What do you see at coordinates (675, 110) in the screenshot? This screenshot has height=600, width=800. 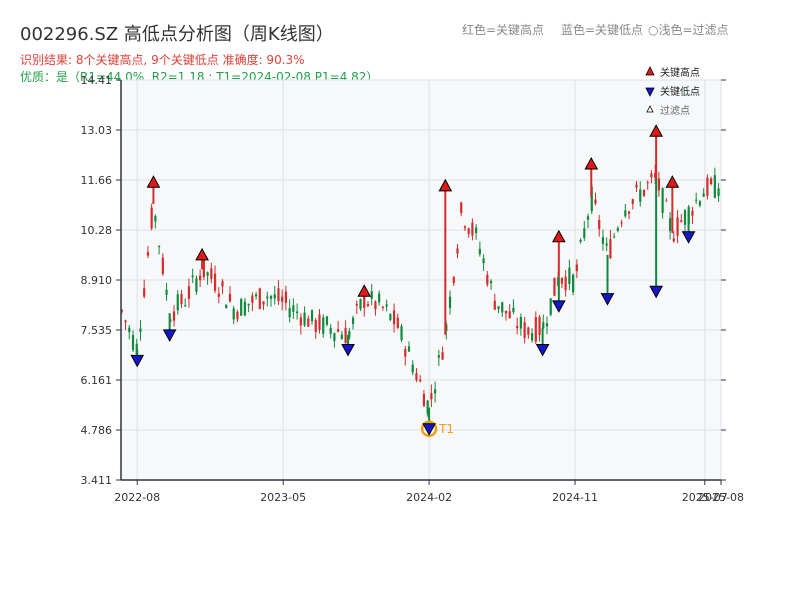 I see `legend-label: 过滤点` at bounding box center [675, 110].